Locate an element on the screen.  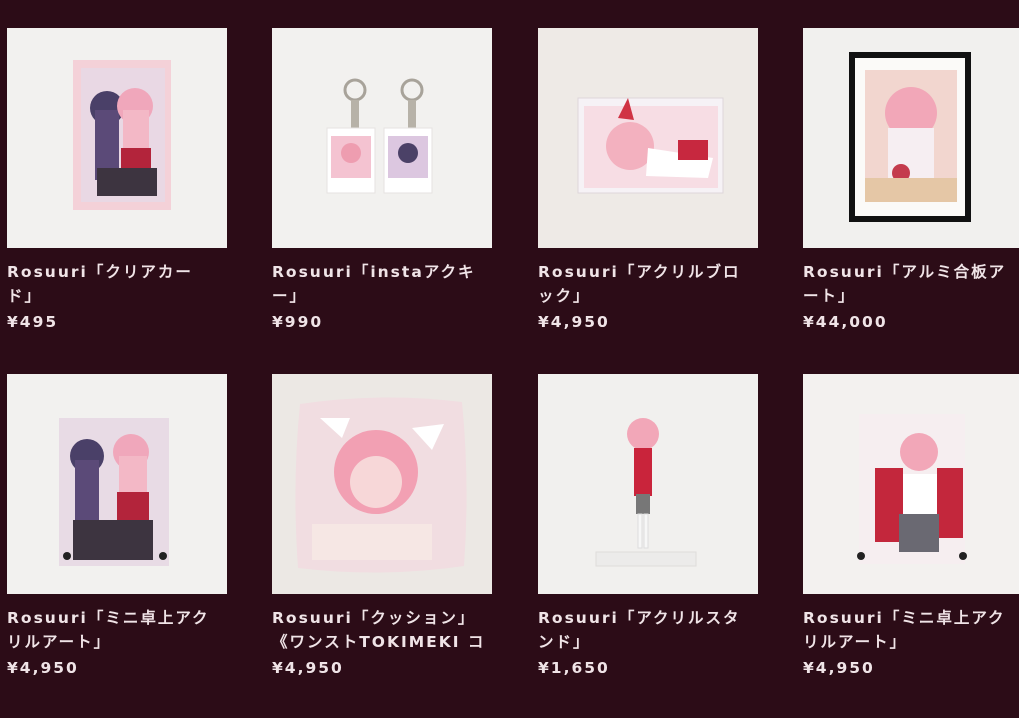
product-price: ¥990 is located at coordinates (298, 322).